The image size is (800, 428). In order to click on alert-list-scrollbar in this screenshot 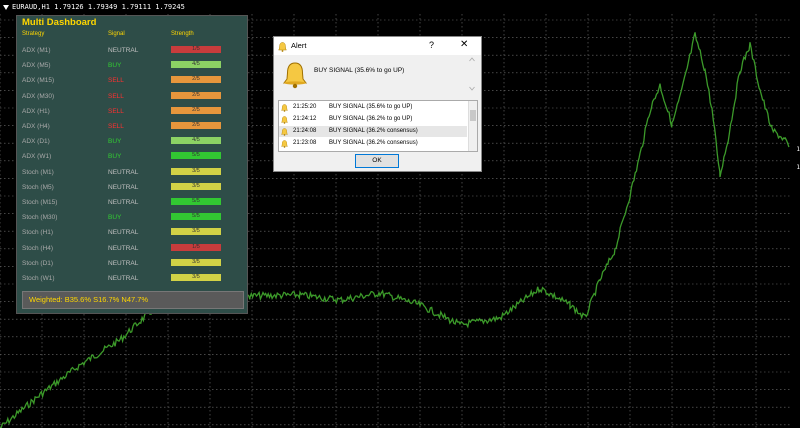, I will do `click(472, 126)`.